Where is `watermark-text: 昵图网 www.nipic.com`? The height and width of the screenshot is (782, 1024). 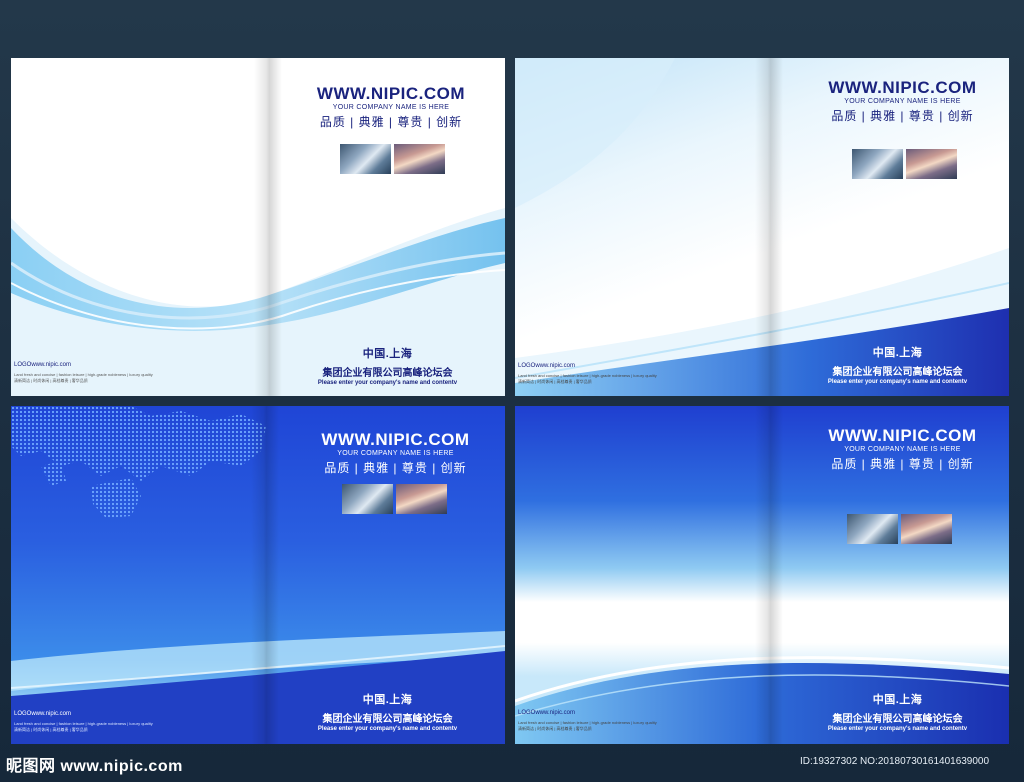
watermark-text: 昵图网 www.nipic.com is located at coordinates (94, 766).